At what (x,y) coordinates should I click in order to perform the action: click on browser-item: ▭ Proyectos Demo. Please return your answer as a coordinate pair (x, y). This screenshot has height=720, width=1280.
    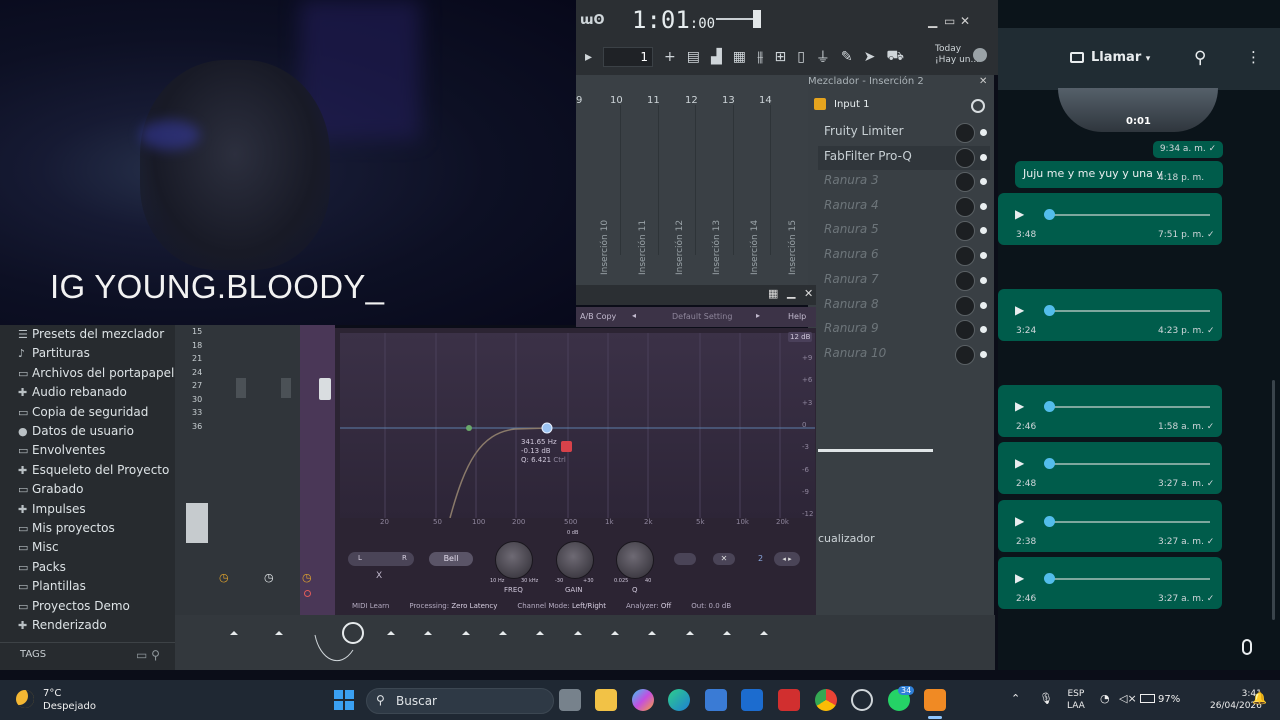
    Looking at the image, I should click on (74, 606).